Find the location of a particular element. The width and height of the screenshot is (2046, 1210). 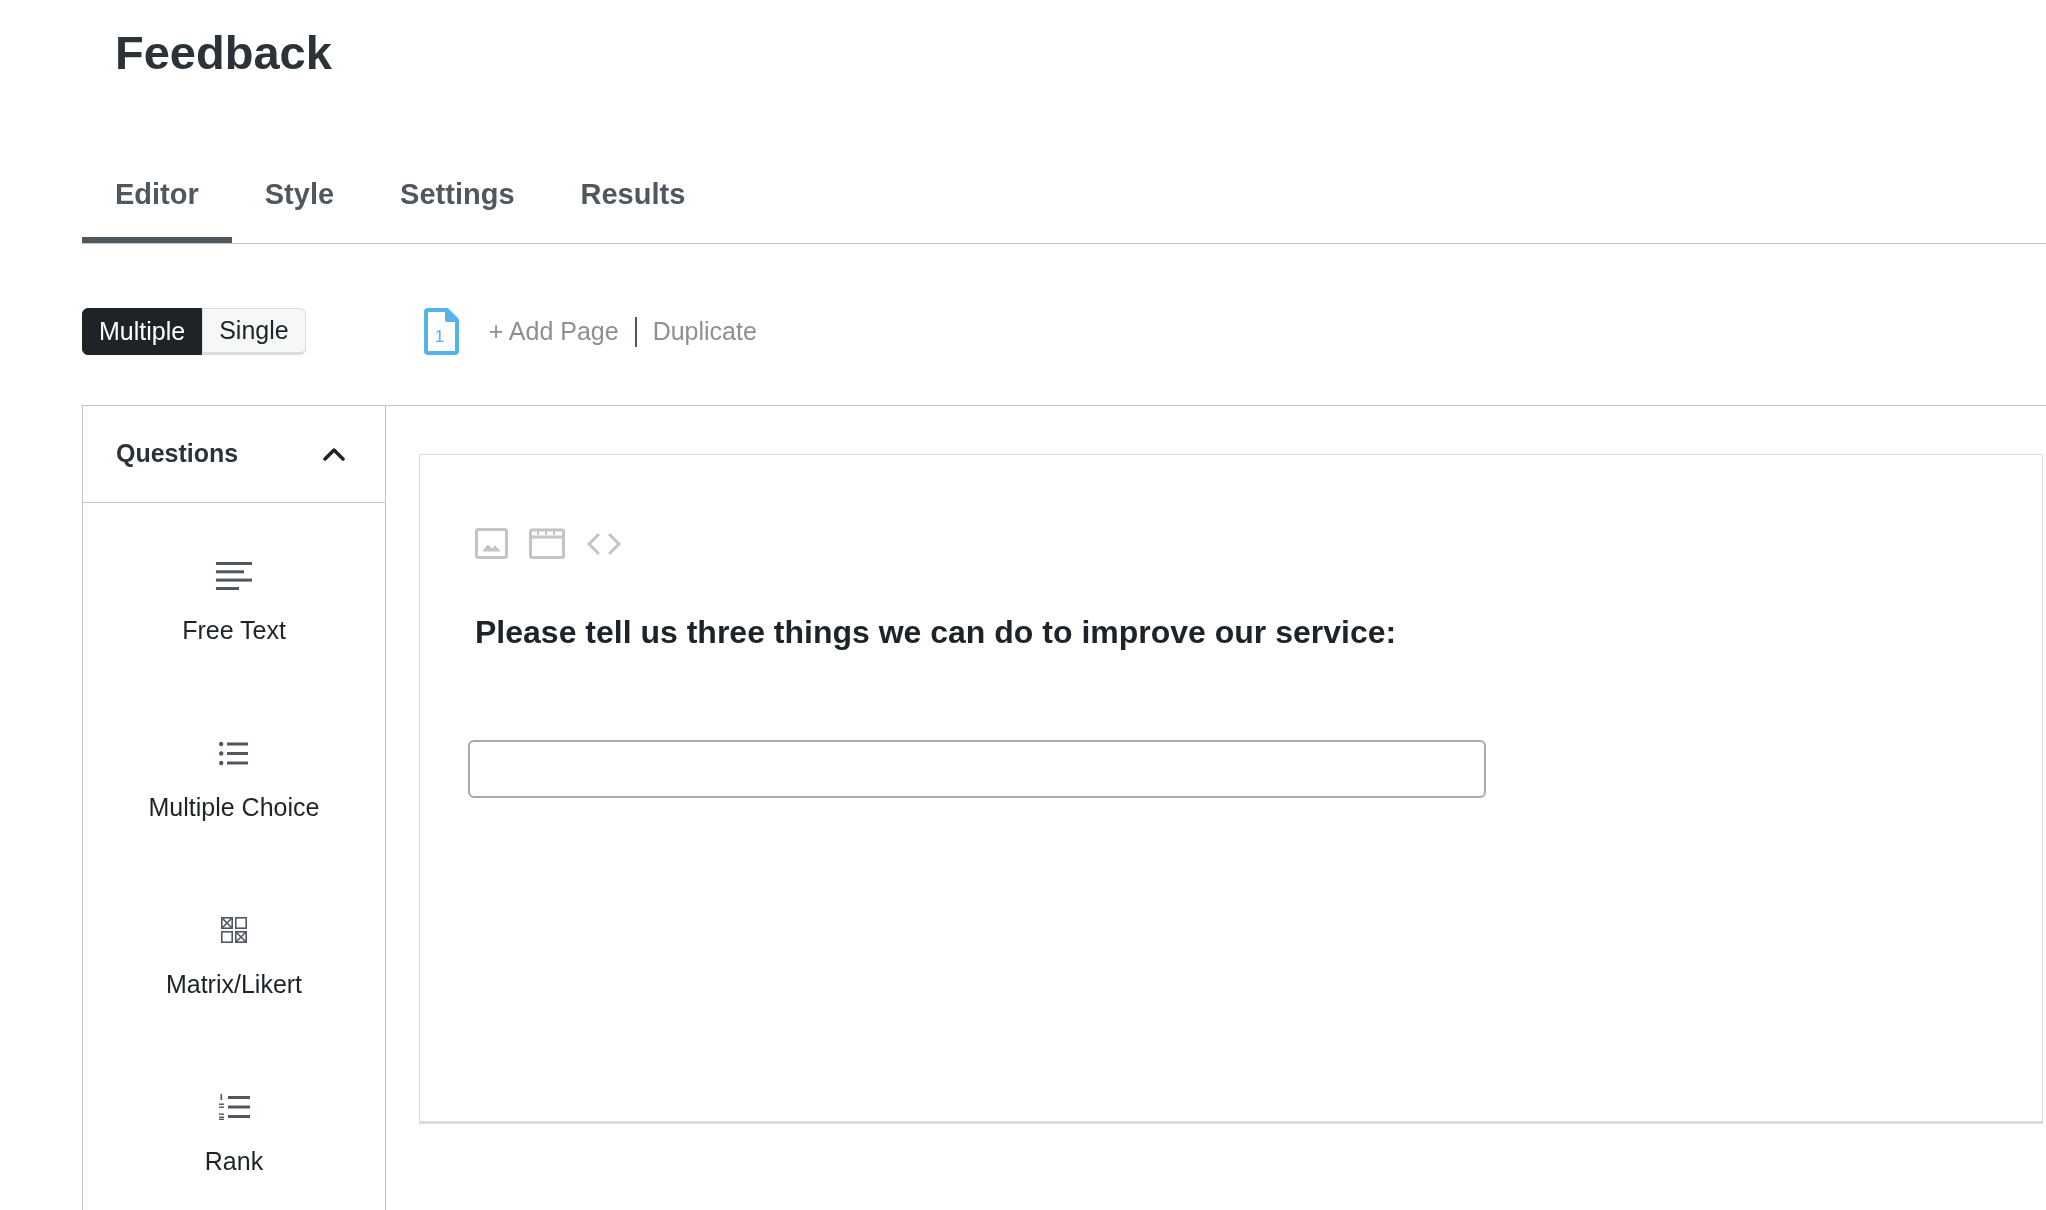

checkbox-grid-icon is located at coordinates (234, 930).